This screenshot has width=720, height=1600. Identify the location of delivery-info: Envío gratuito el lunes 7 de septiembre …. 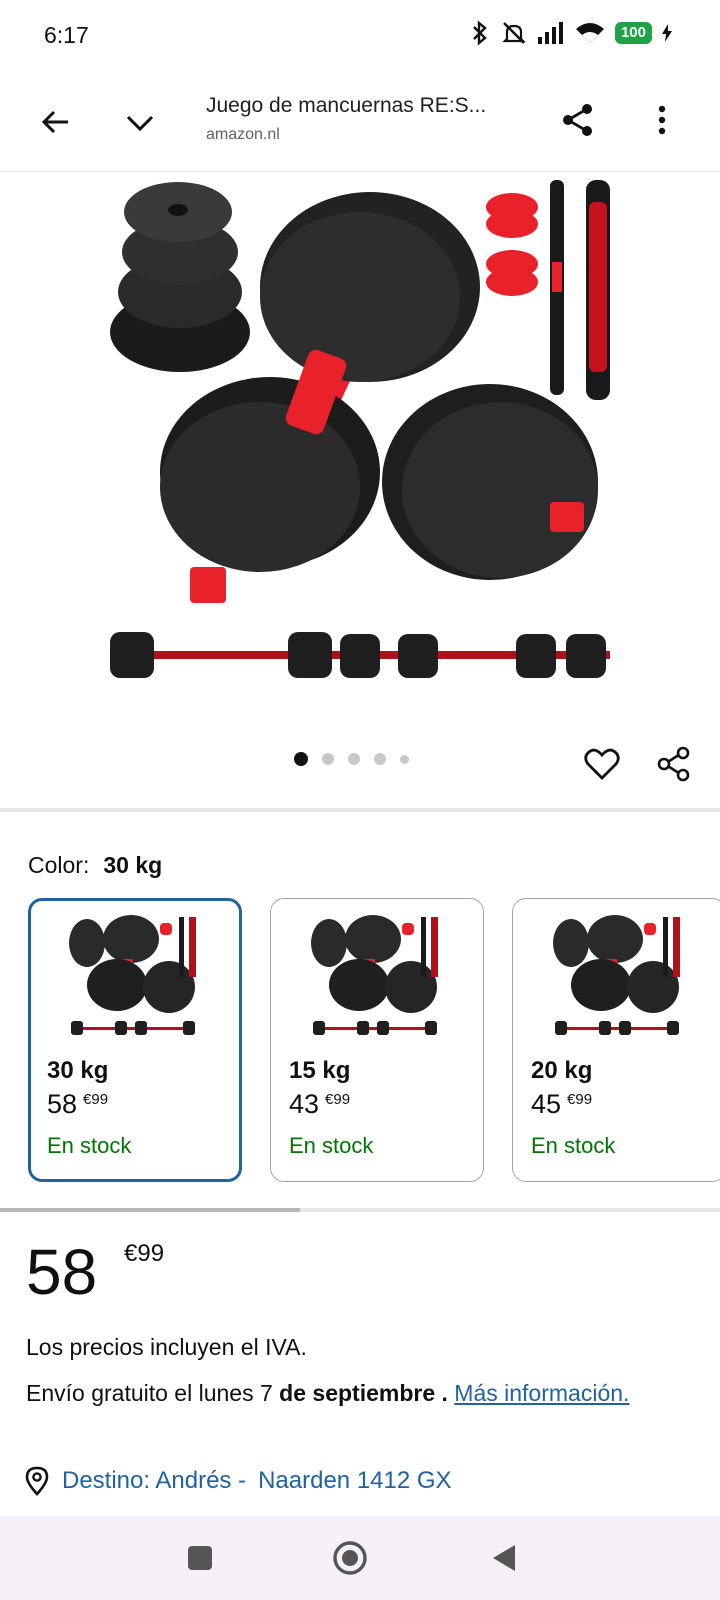
(346, 1393).